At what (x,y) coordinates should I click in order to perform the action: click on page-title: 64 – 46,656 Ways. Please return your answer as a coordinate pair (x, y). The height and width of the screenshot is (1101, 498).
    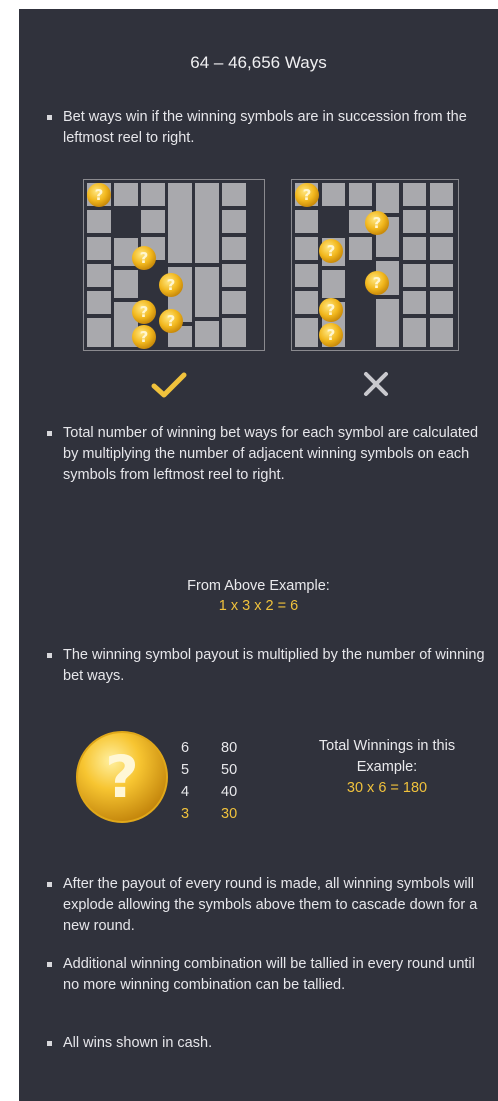
    Looking at the image, I should click on (258, 62).